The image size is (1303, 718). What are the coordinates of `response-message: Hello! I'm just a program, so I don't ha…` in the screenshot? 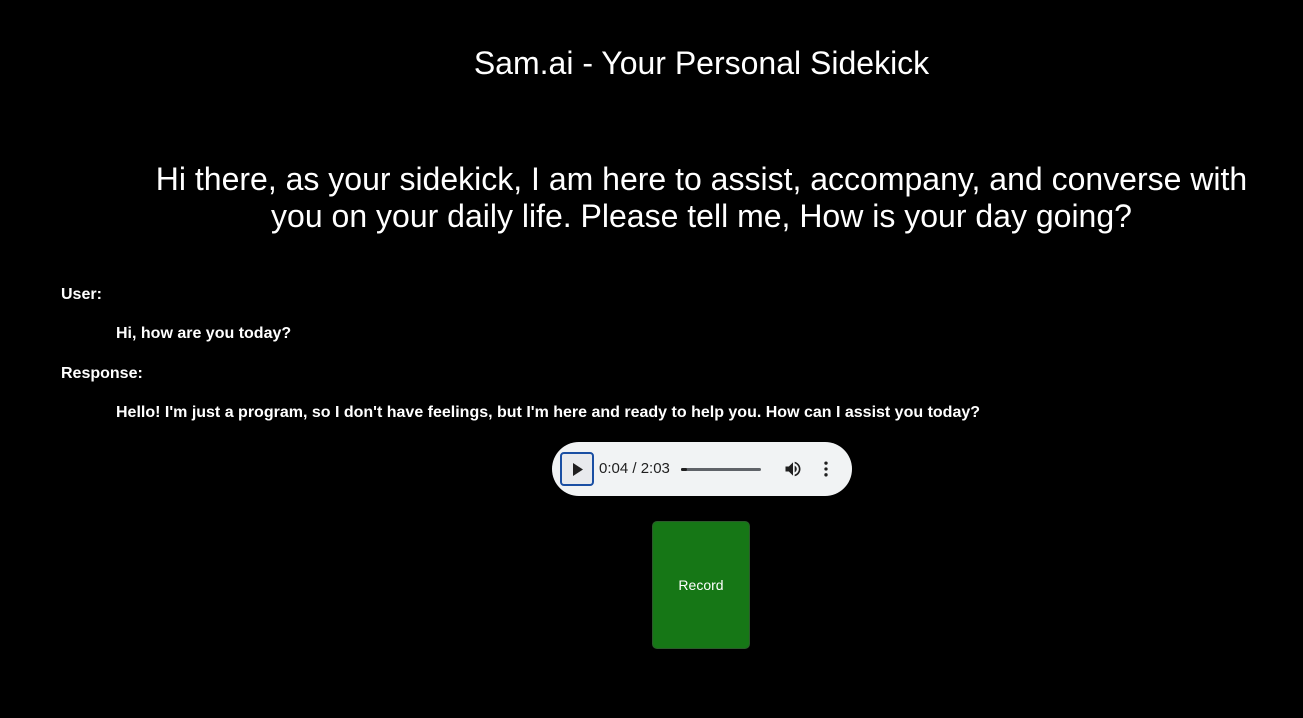 It's located at (548, 412).